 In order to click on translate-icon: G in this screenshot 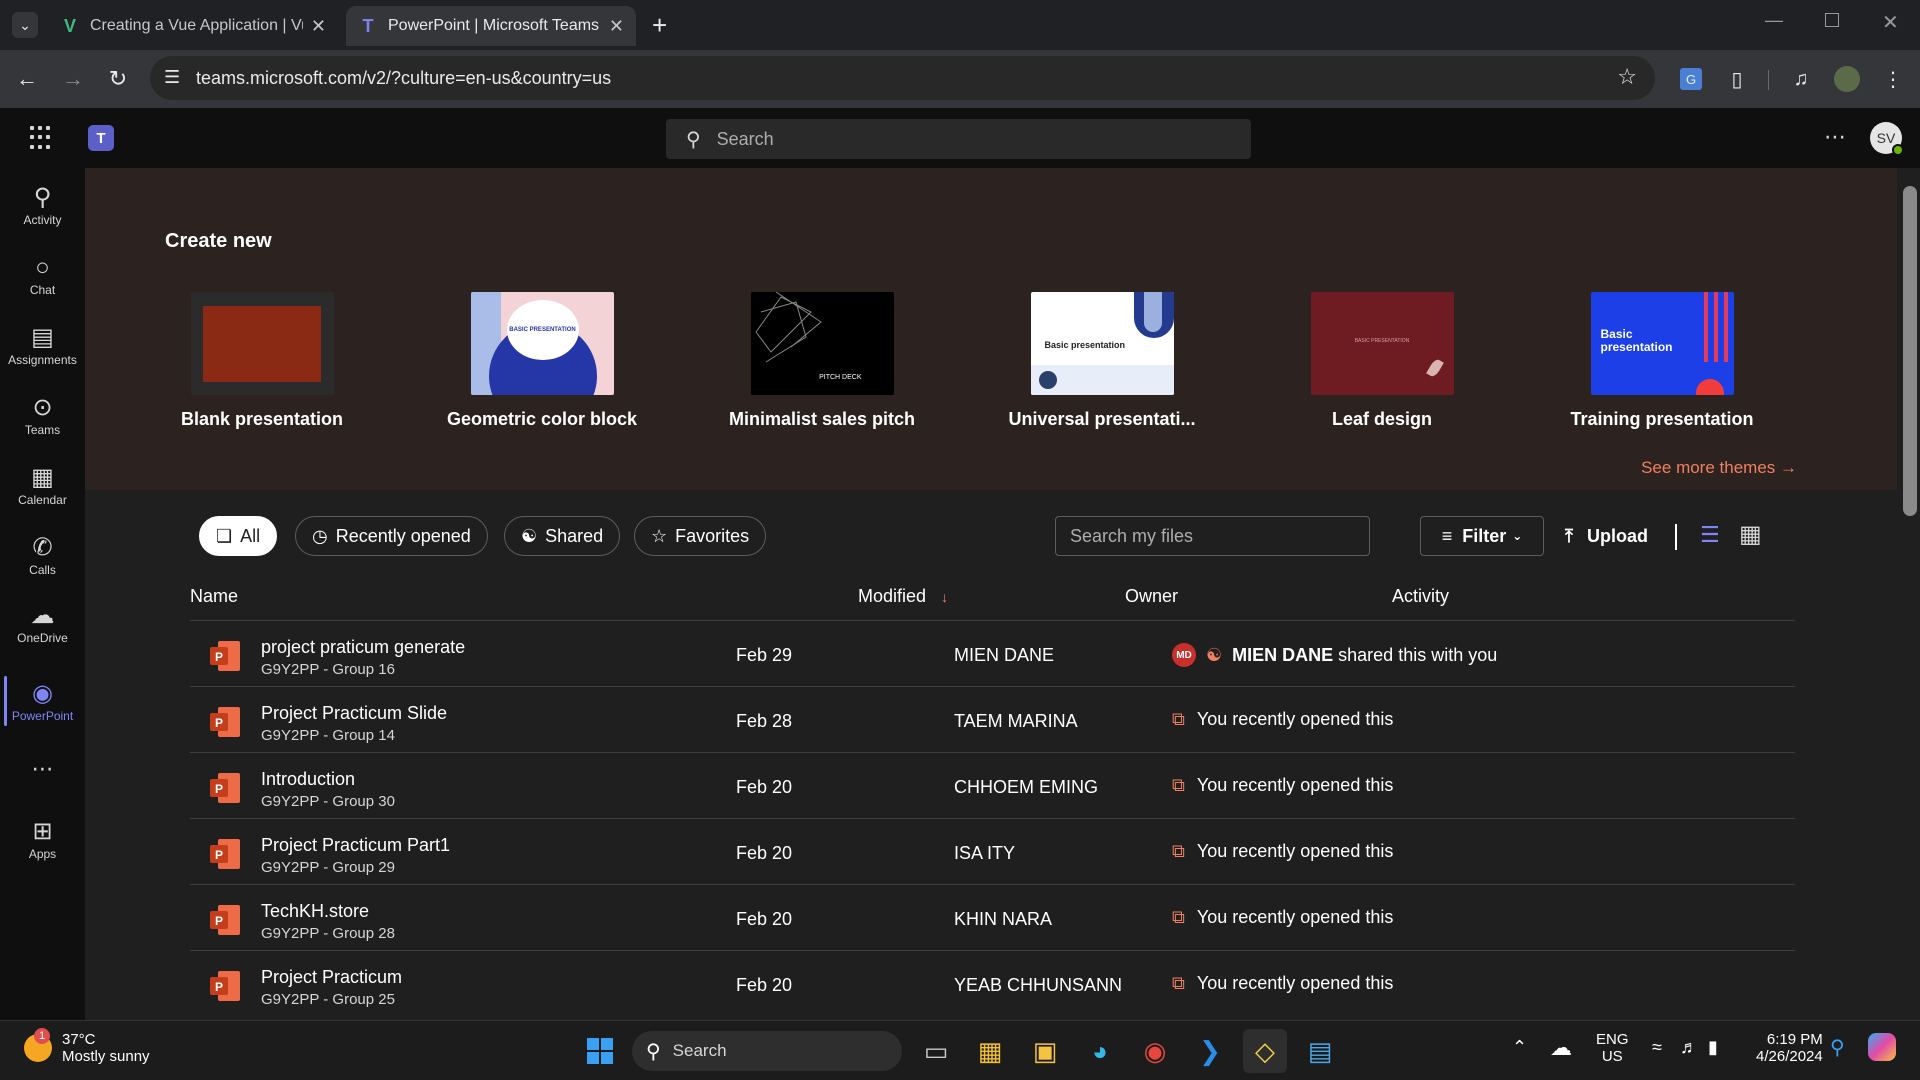, I will do `click(1691, 79)`.